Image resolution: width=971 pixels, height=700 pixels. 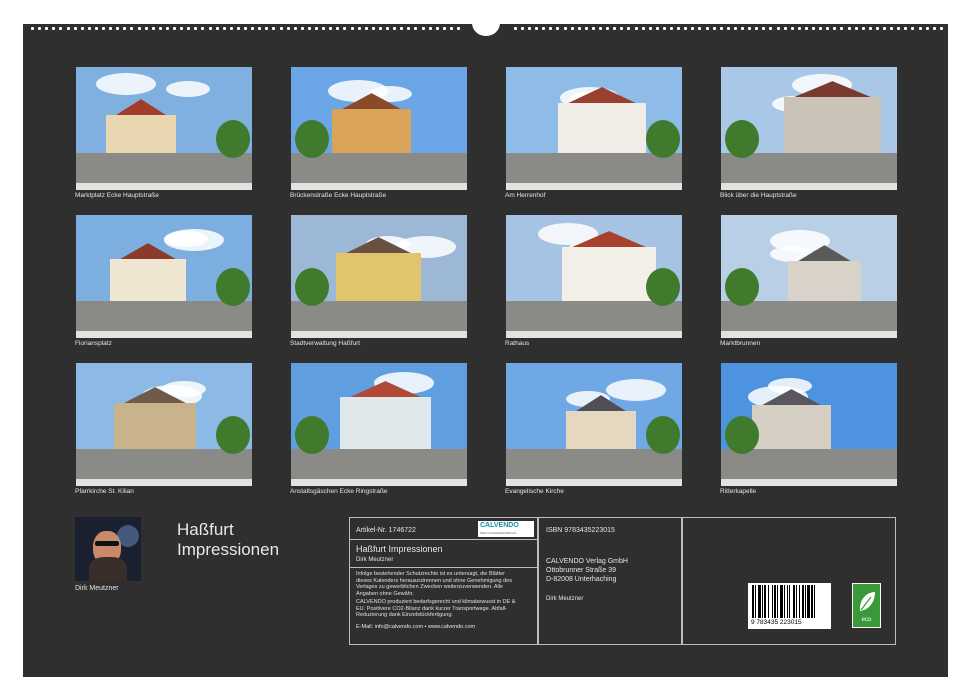 I want to click on barcode: 9 783435 223015, so click(x=789, y=606).